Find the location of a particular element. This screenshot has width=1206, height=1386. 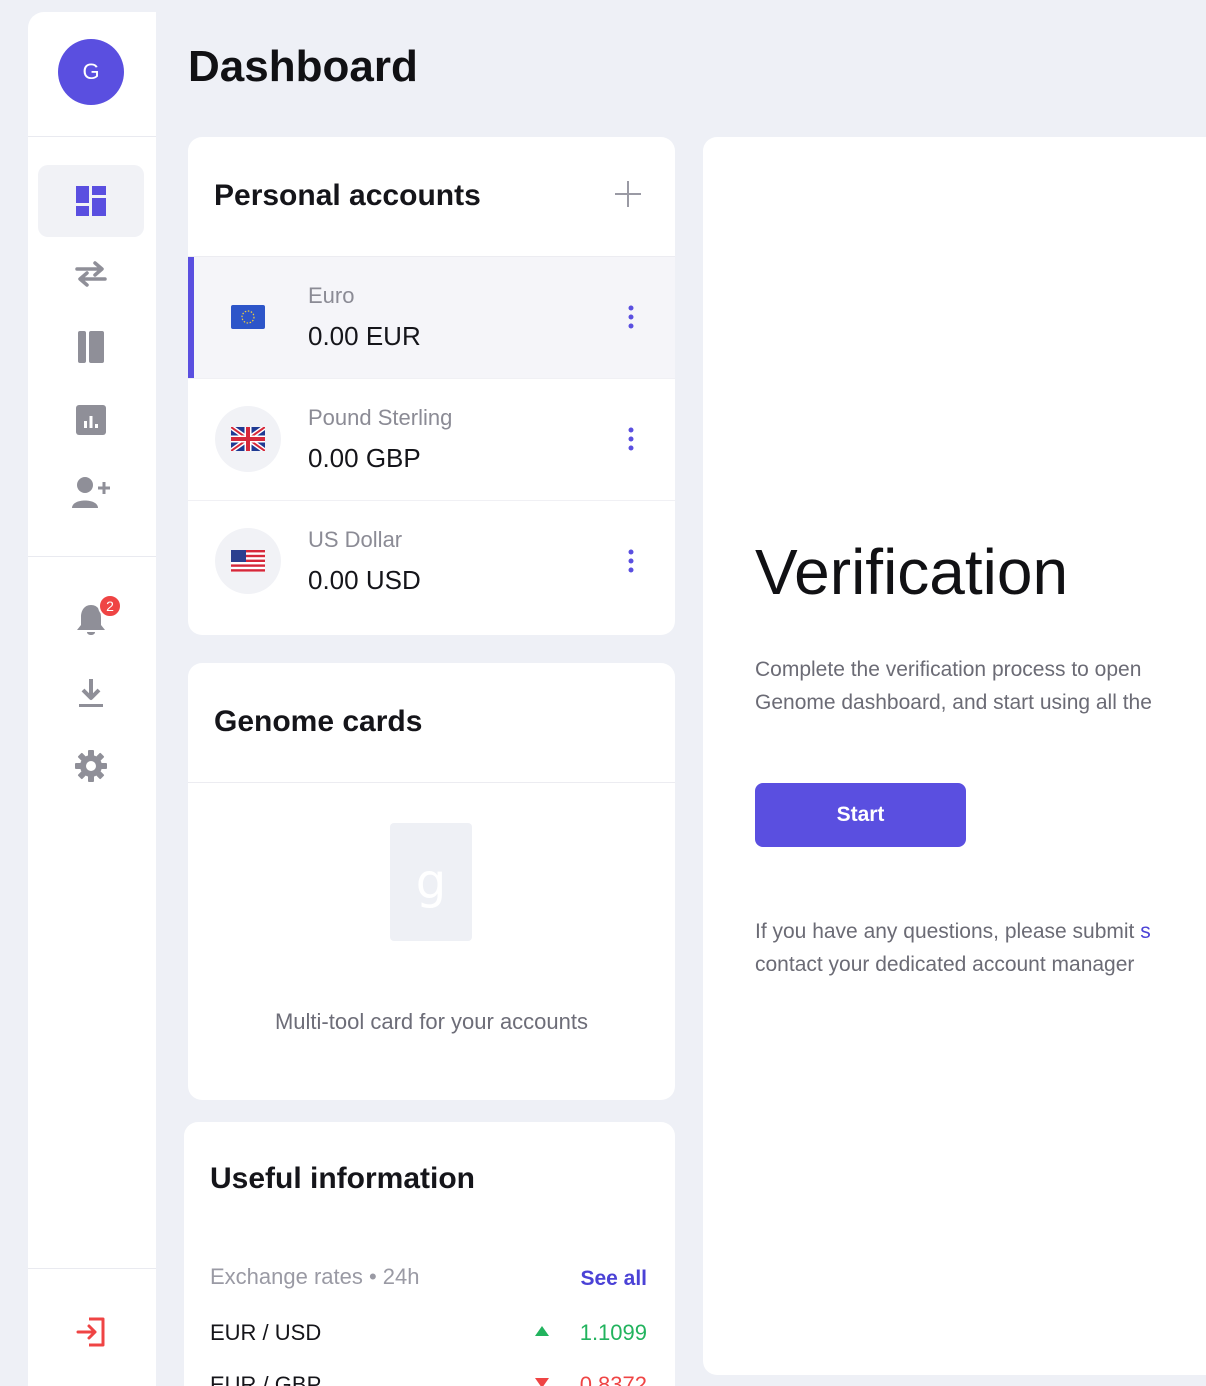

gear-icon is located at coordinates (91, 766).